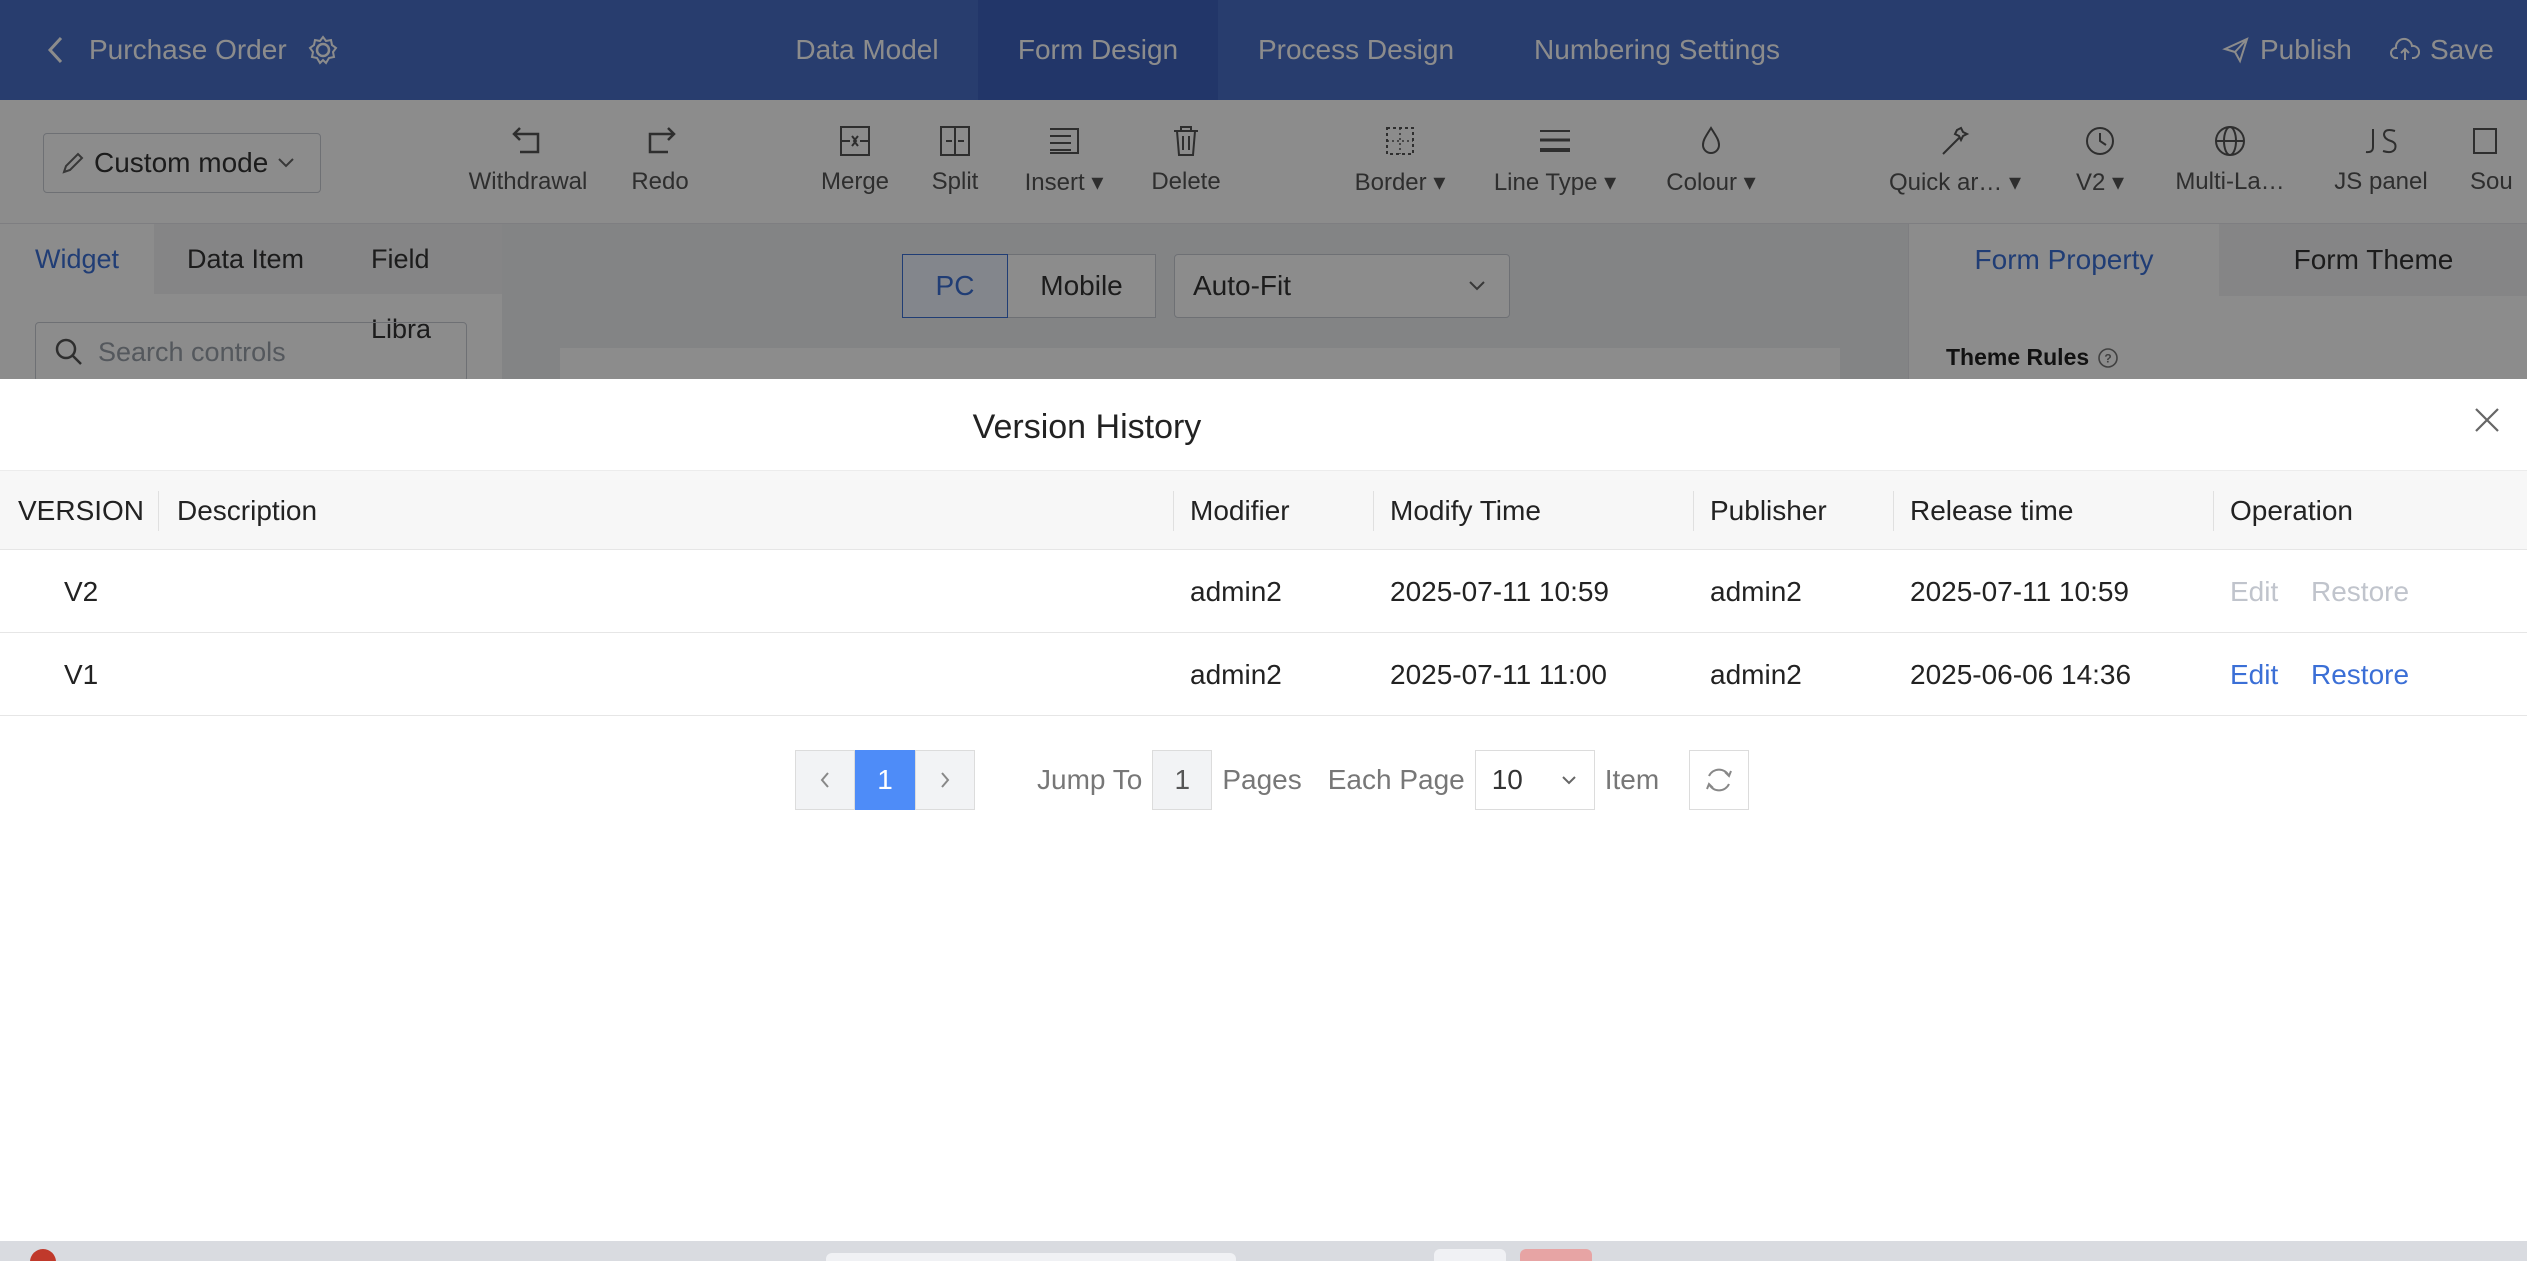 This screenshot has height=1261, width=2527. What do you see at coordinates (2254, 674) in the screenshot?
I see `edit-link: Edit` at bounding box center [2254, 674].